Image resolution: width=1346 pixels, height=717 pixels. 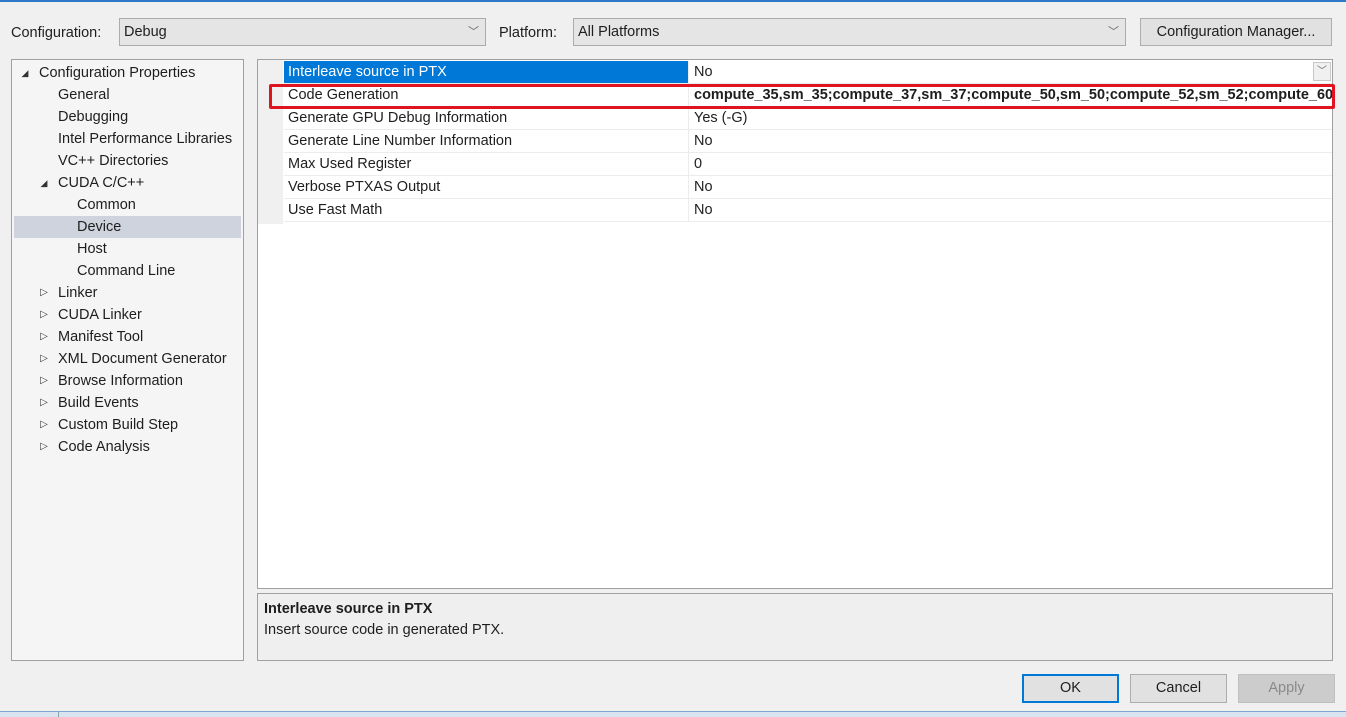 I want to click on tree-item: Debugging, so click(x=127, y=117).